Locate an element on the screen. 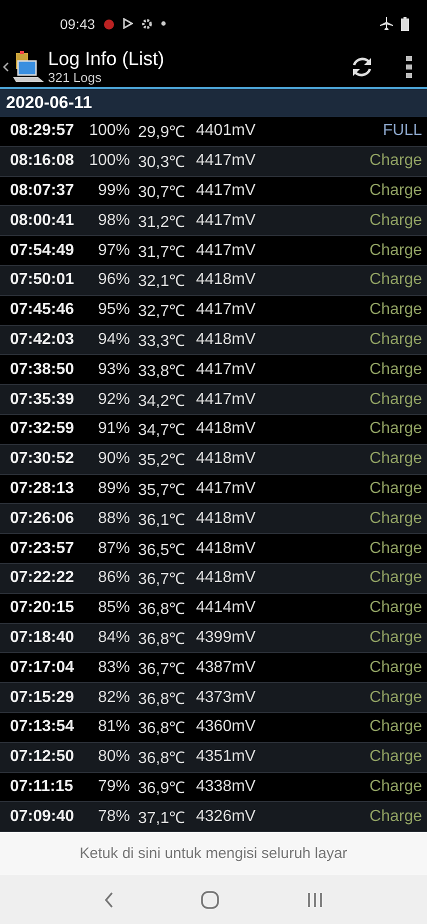 This screenshot has height=924, width=427. log-row: 08:16:08 100% 30,3℃ 4417mV Charge is located at coordinates (213, 161).